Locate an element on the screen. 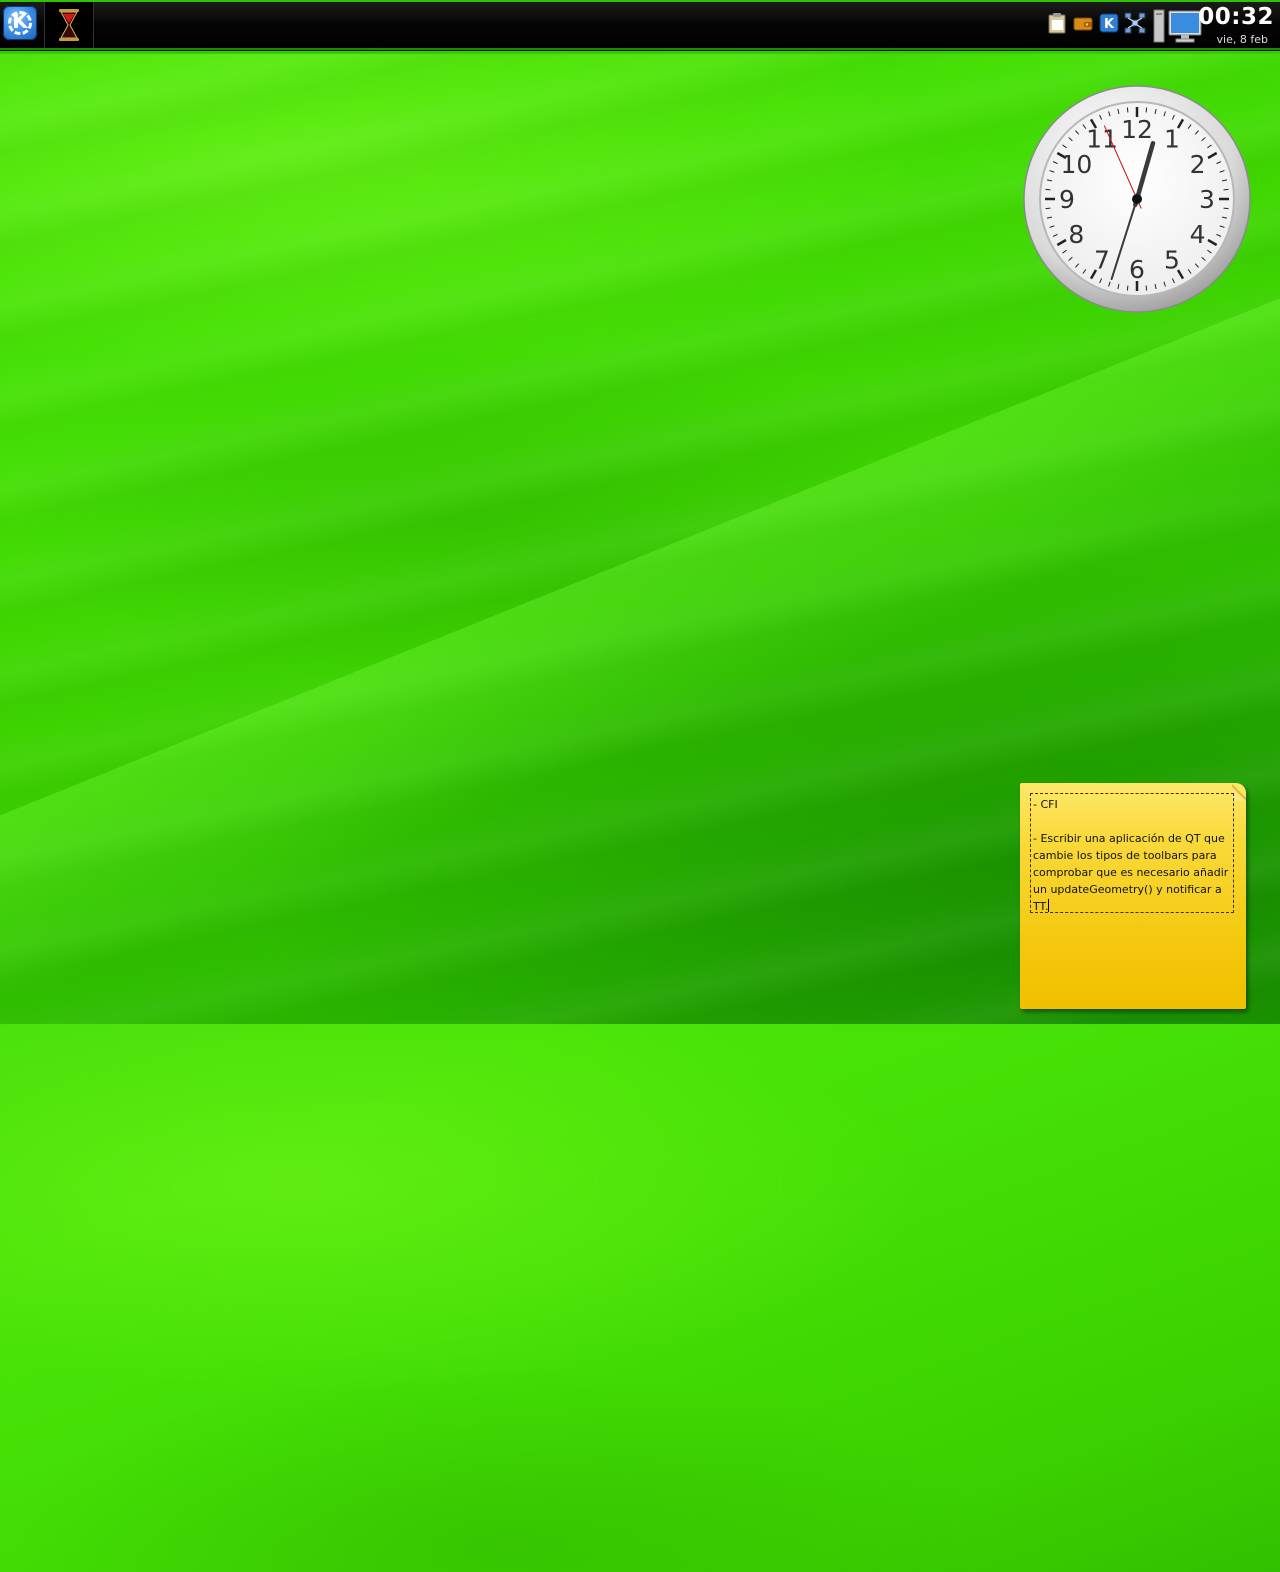 This screenshot has height=1572, width=1280. clock-numeral: 12 is located at coordinates (1137, 129).